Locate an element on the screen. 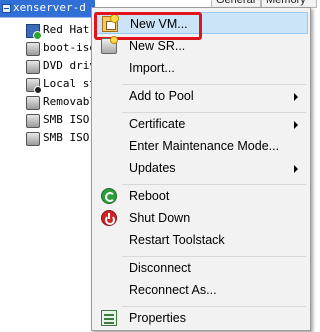 The width and height of the screenshot is (320, 332). vm-running-icon is located at coordinates (34, 32).